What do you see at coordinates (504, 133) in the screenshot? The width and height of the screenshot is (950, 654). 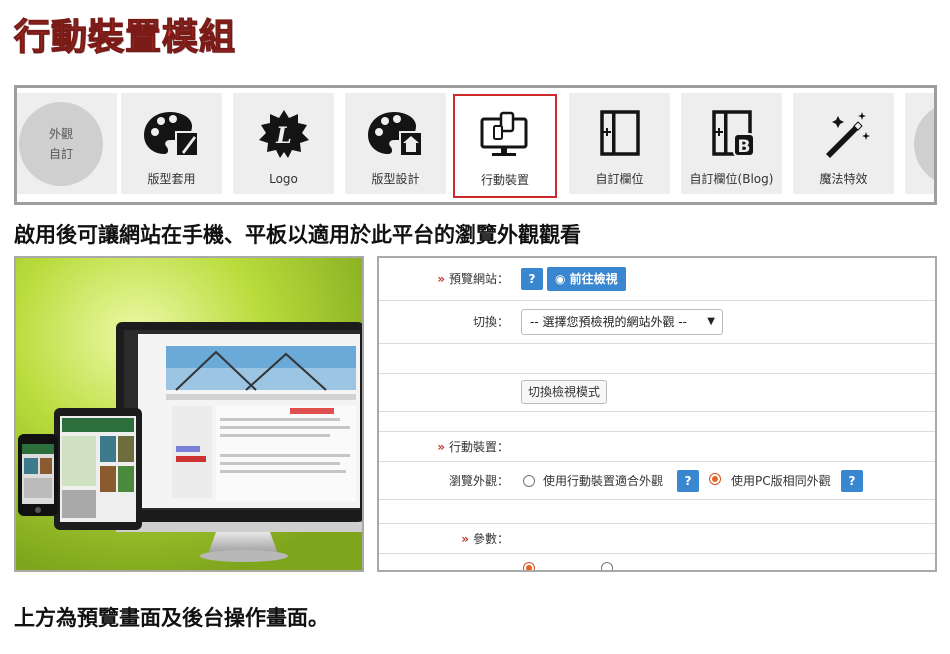 I see `devices-icon` at bounding box center [504, 133].